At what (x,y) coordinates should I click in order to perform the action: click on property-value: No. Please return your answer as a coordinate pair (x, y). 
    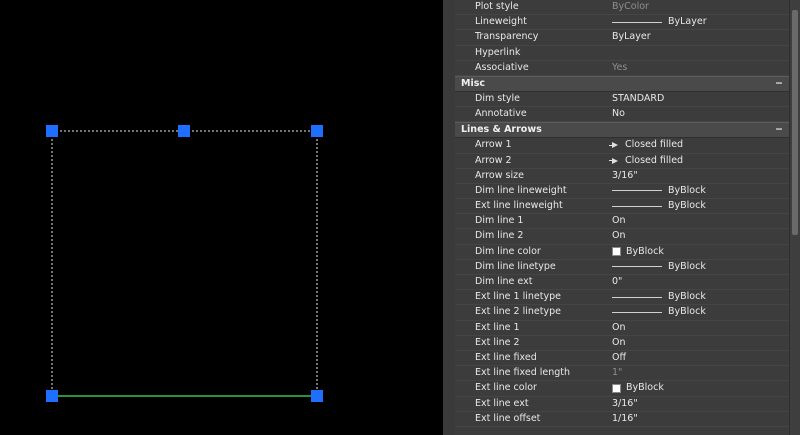
    Looking at the image, I should click on (618, 114).